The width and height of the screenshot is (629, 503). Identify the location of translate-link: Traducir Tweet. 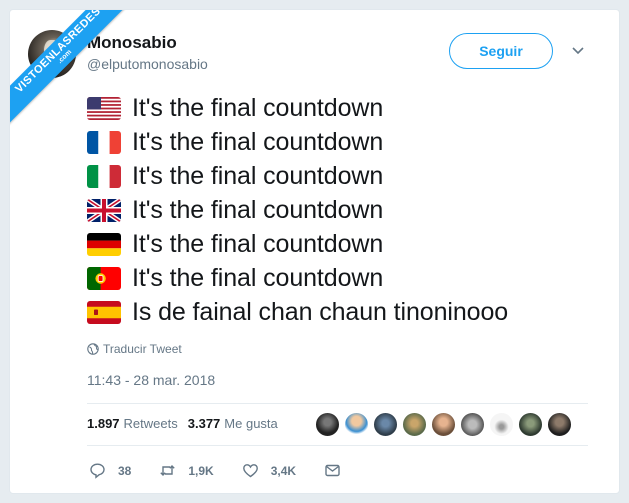
(134, 349).